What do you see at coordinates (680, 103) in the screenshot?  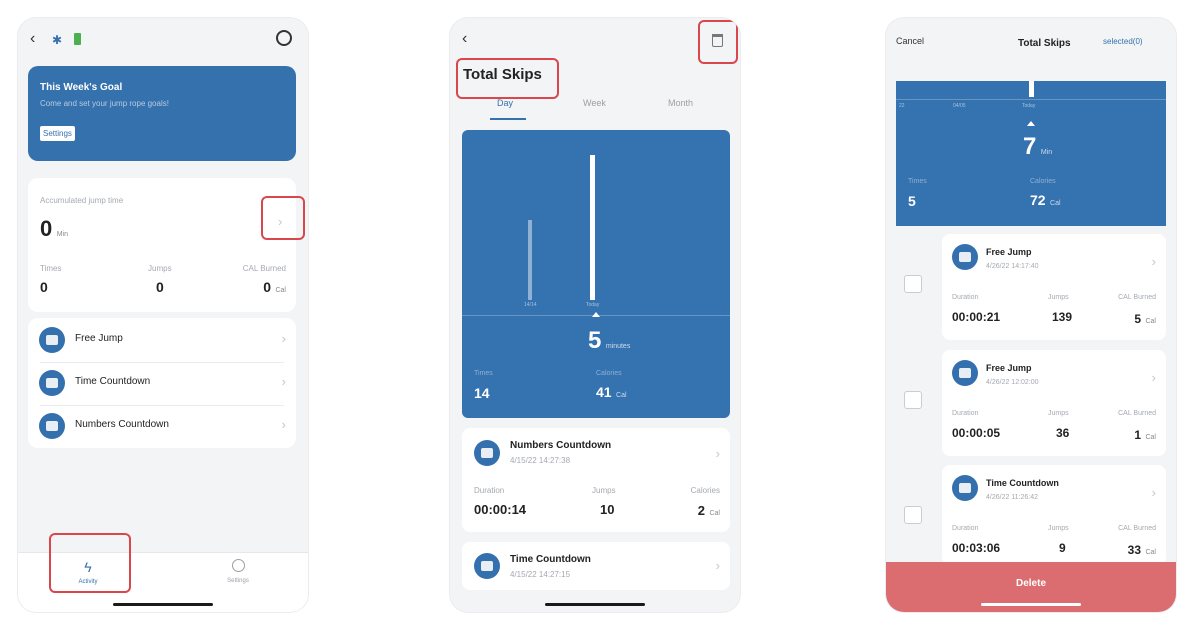 I see `tab-month: Month` at bounding box center [680, 103].